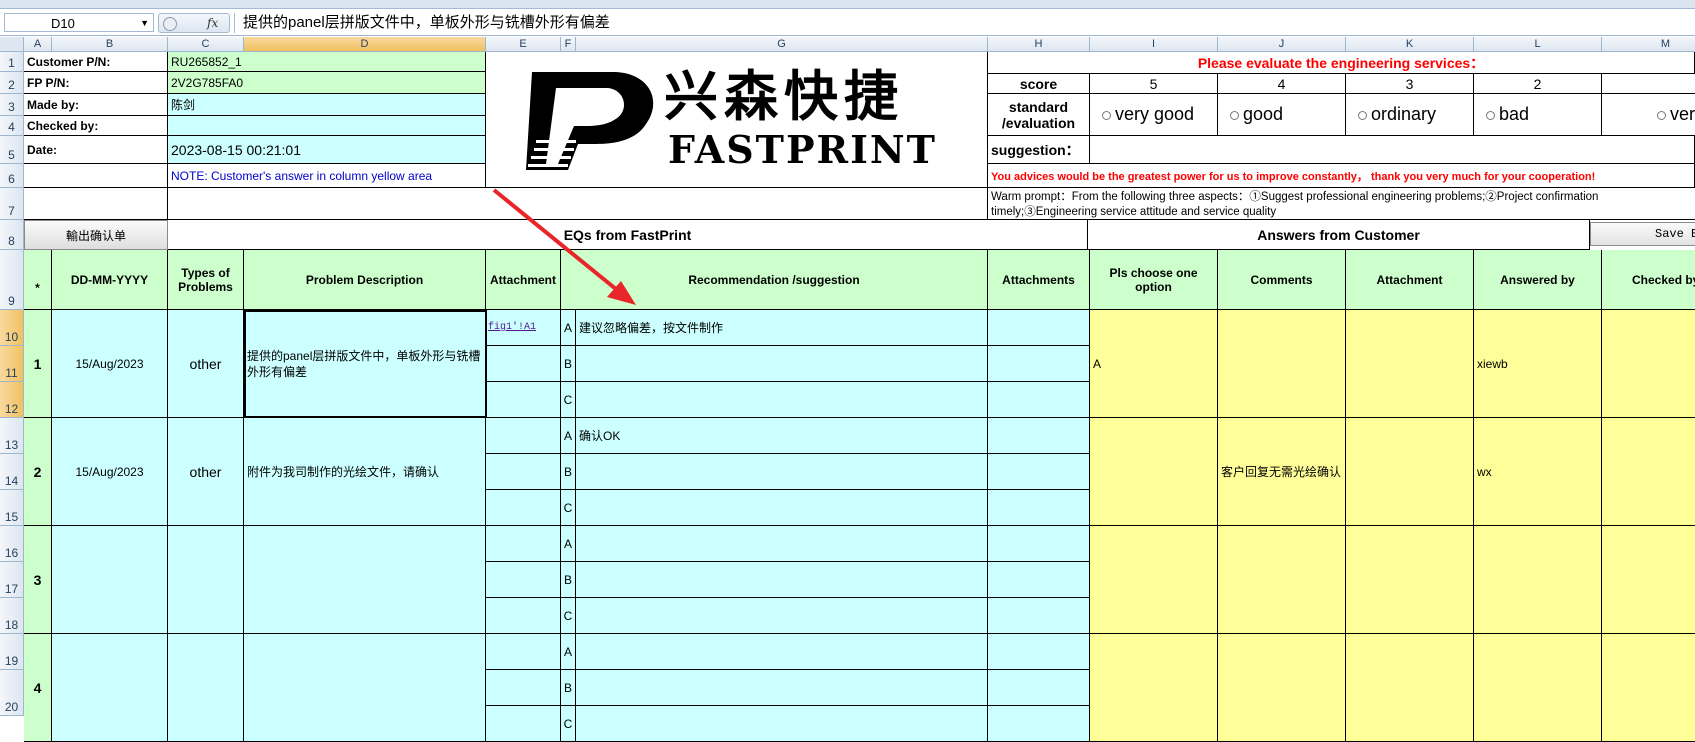 This screenshot has width=1695, height=742. What do you see at coordinates (1538, 472) in the screenshot?
I see `answered-by-cell: wx` at bounding box center [1538, 472].